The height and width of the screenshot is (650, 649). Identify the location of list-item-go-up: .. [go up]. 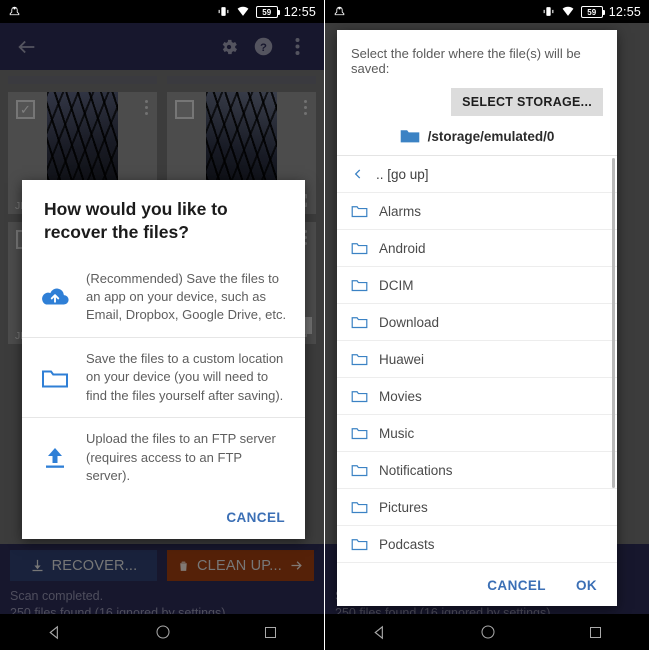
(477, 174).